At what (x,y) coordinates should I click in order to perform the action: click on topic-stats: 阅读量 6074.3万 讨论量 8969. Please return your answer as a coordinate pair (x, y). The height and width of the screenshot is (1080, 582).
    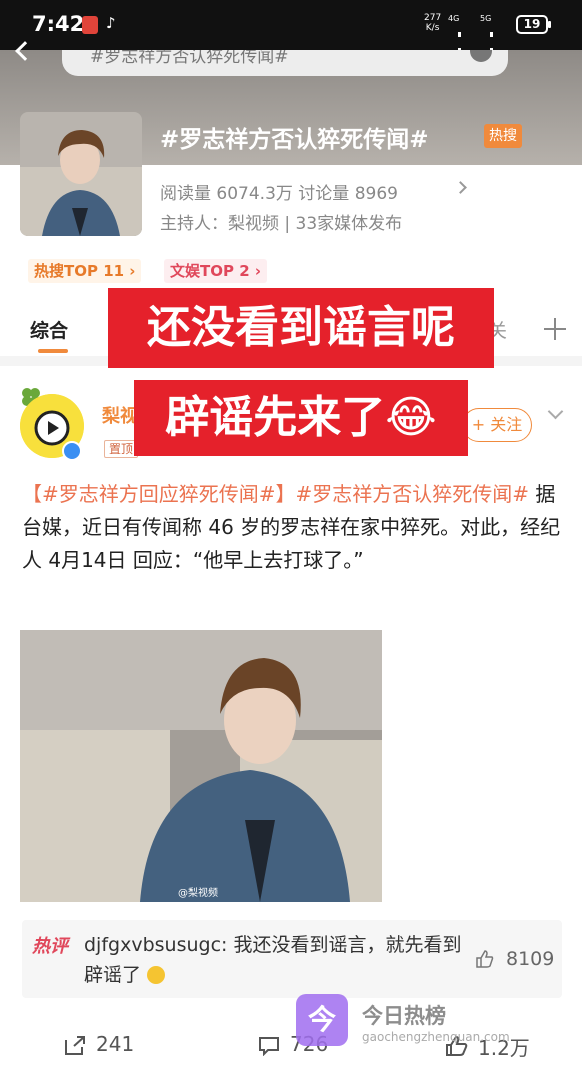
    Looking at the image, I should click on (279, 191).